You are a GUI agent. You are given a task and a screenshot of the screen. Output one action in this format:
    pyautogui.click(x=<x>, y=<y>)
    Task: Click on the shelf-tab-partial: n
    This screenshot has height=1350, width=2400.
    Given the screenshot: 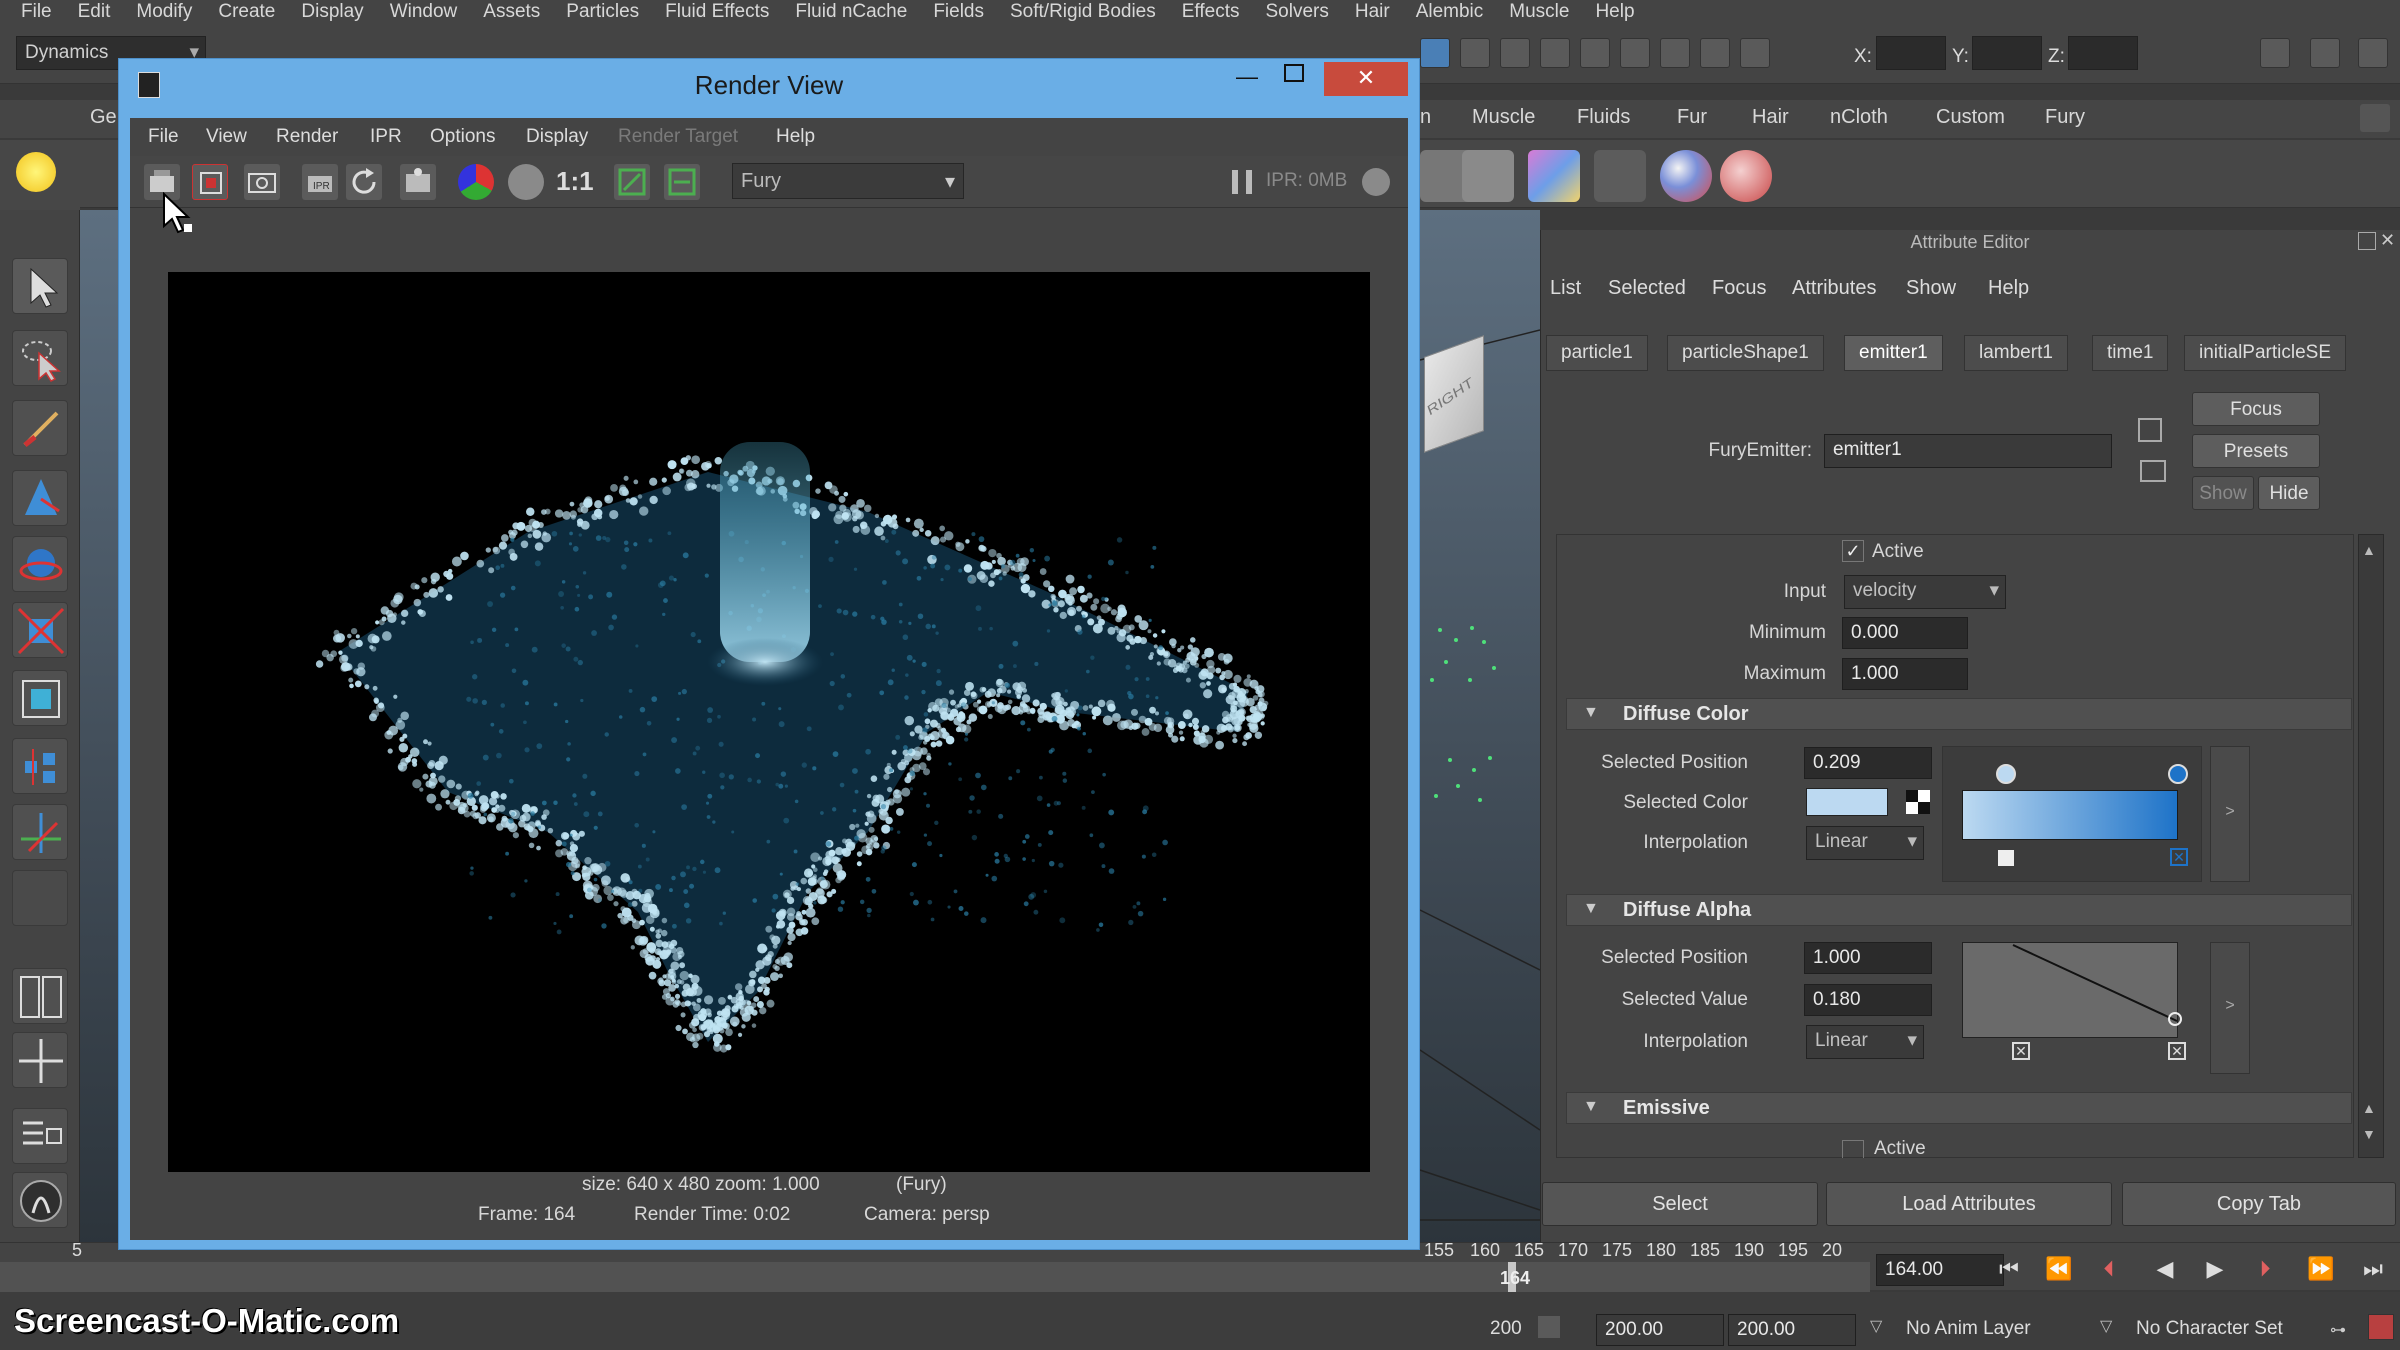 What is the action you would take?
    pyautogui.click(x=1425, y=117)
    